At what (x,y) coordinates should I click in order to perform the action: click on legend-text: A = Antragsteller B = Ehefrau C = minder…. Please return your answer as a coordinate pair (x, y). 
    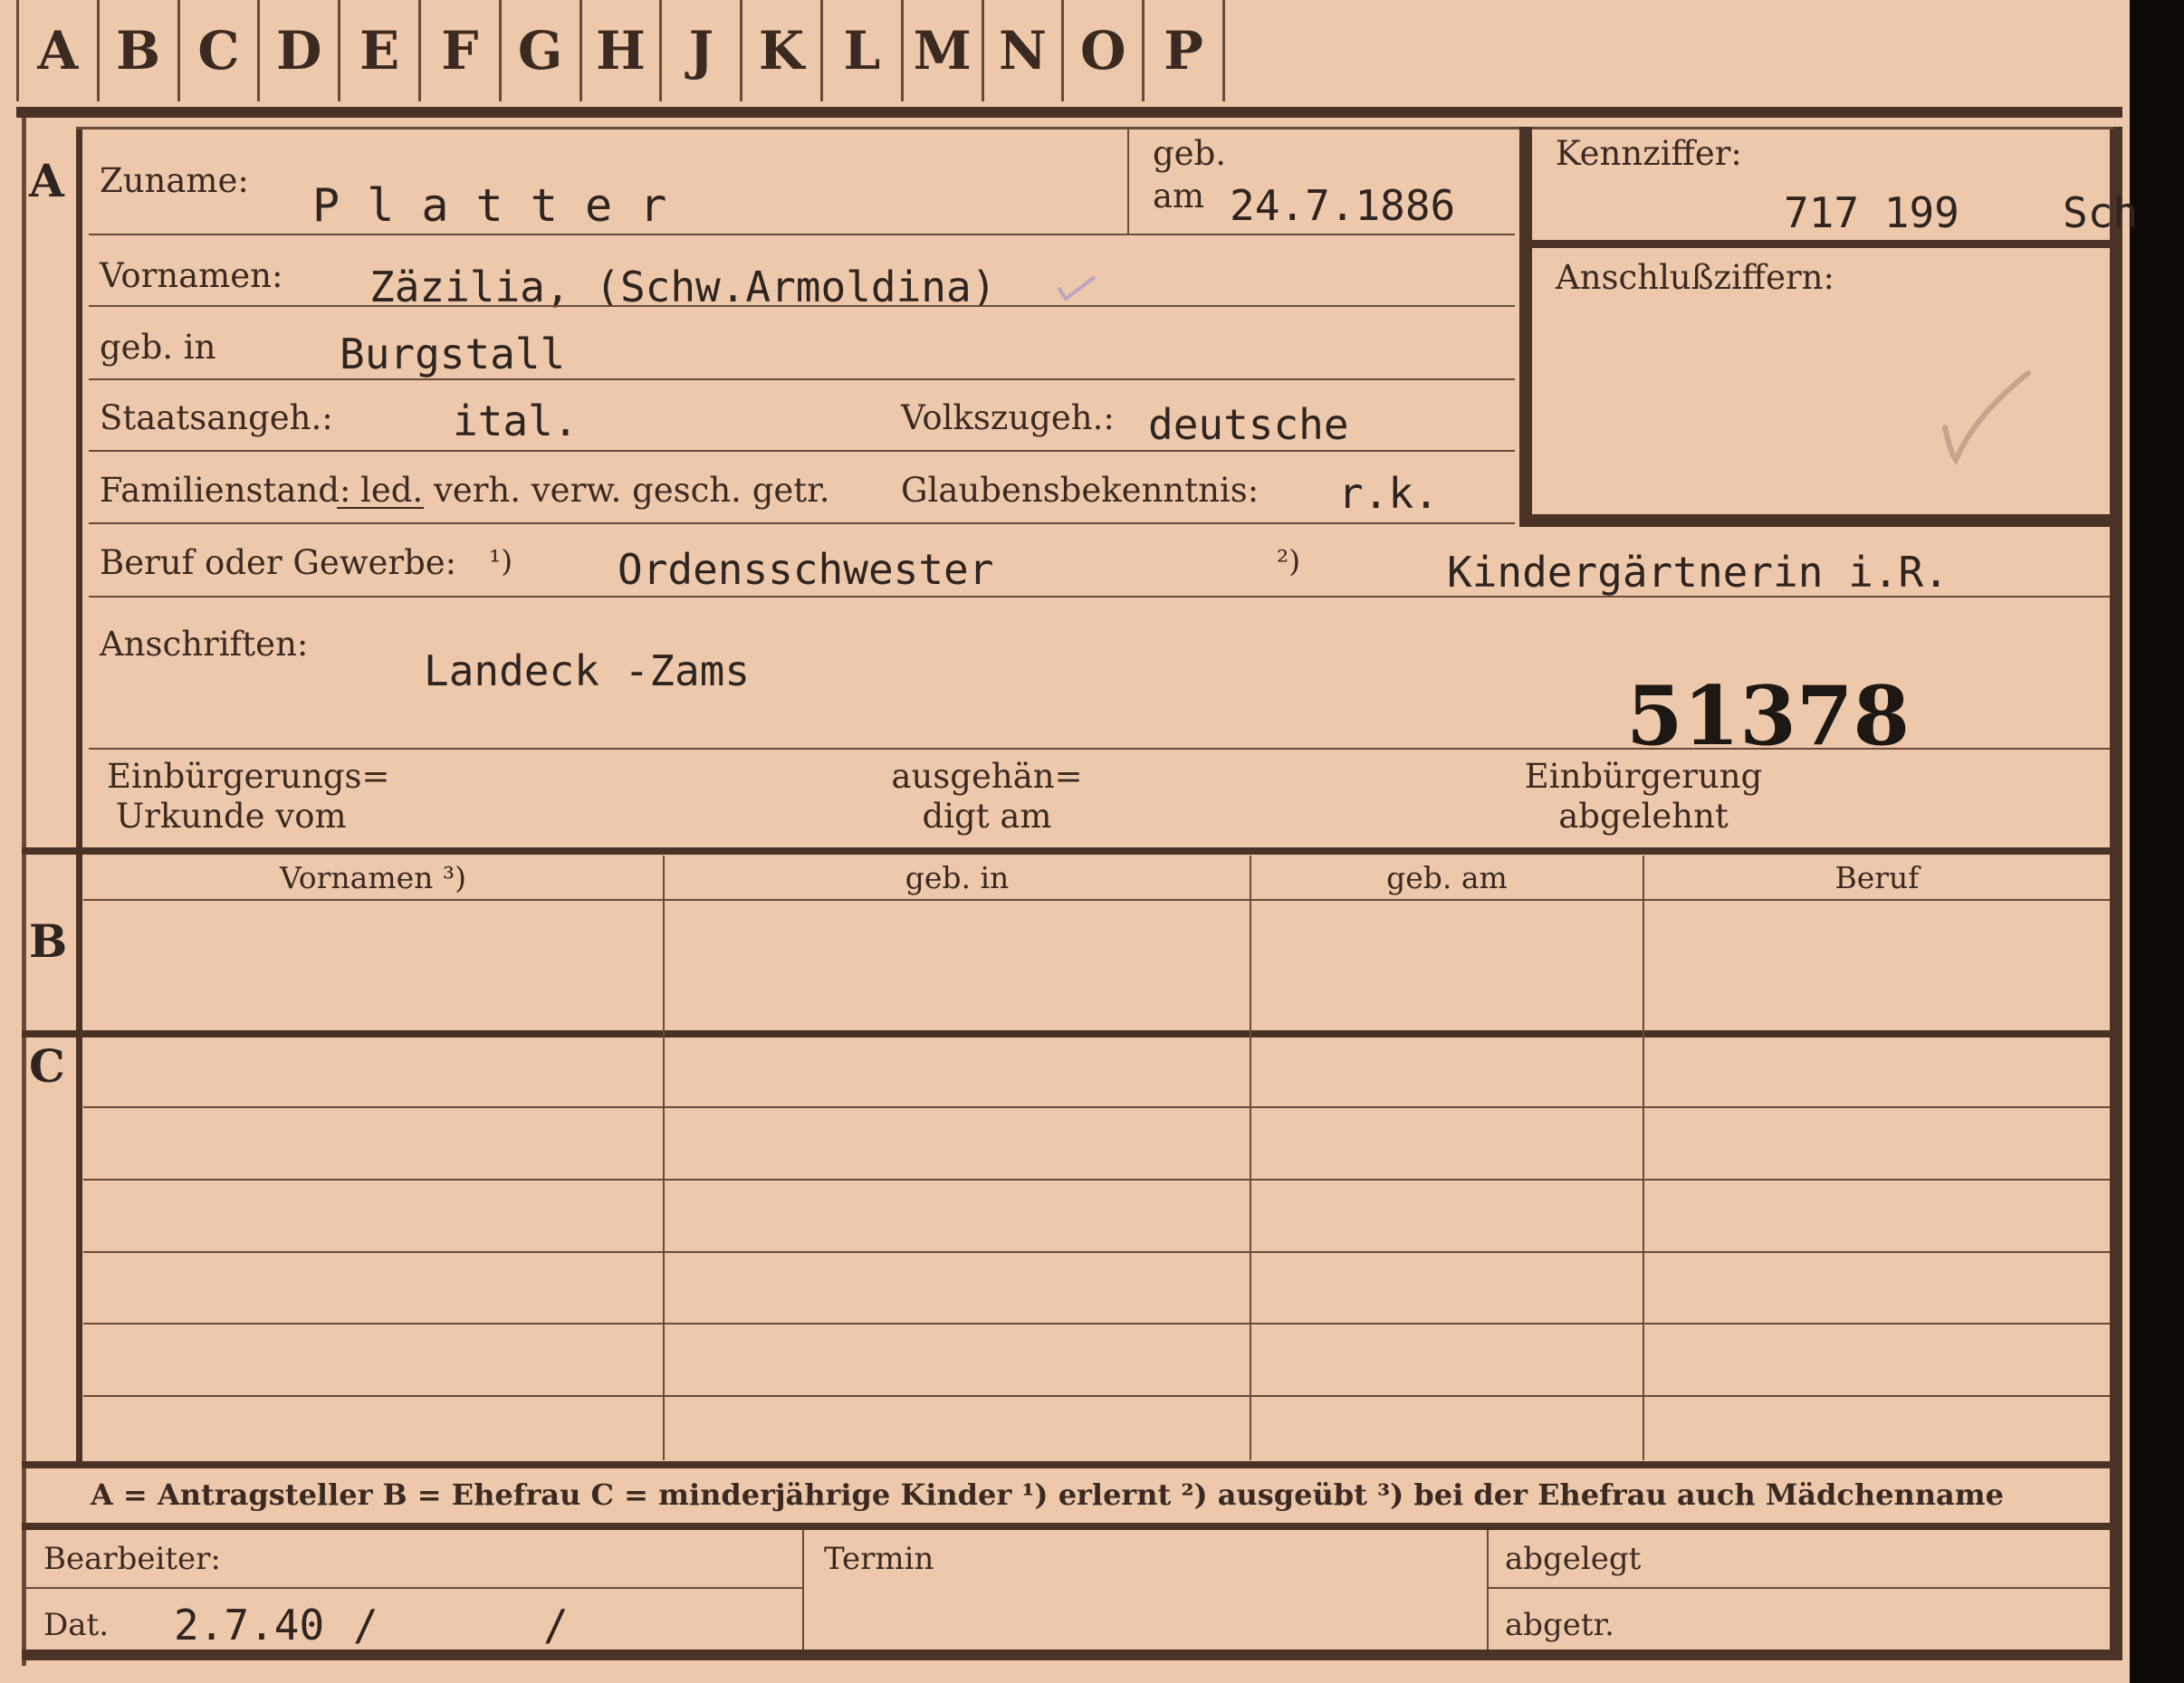
    Looking at the image, I should click on (1047, 1494).